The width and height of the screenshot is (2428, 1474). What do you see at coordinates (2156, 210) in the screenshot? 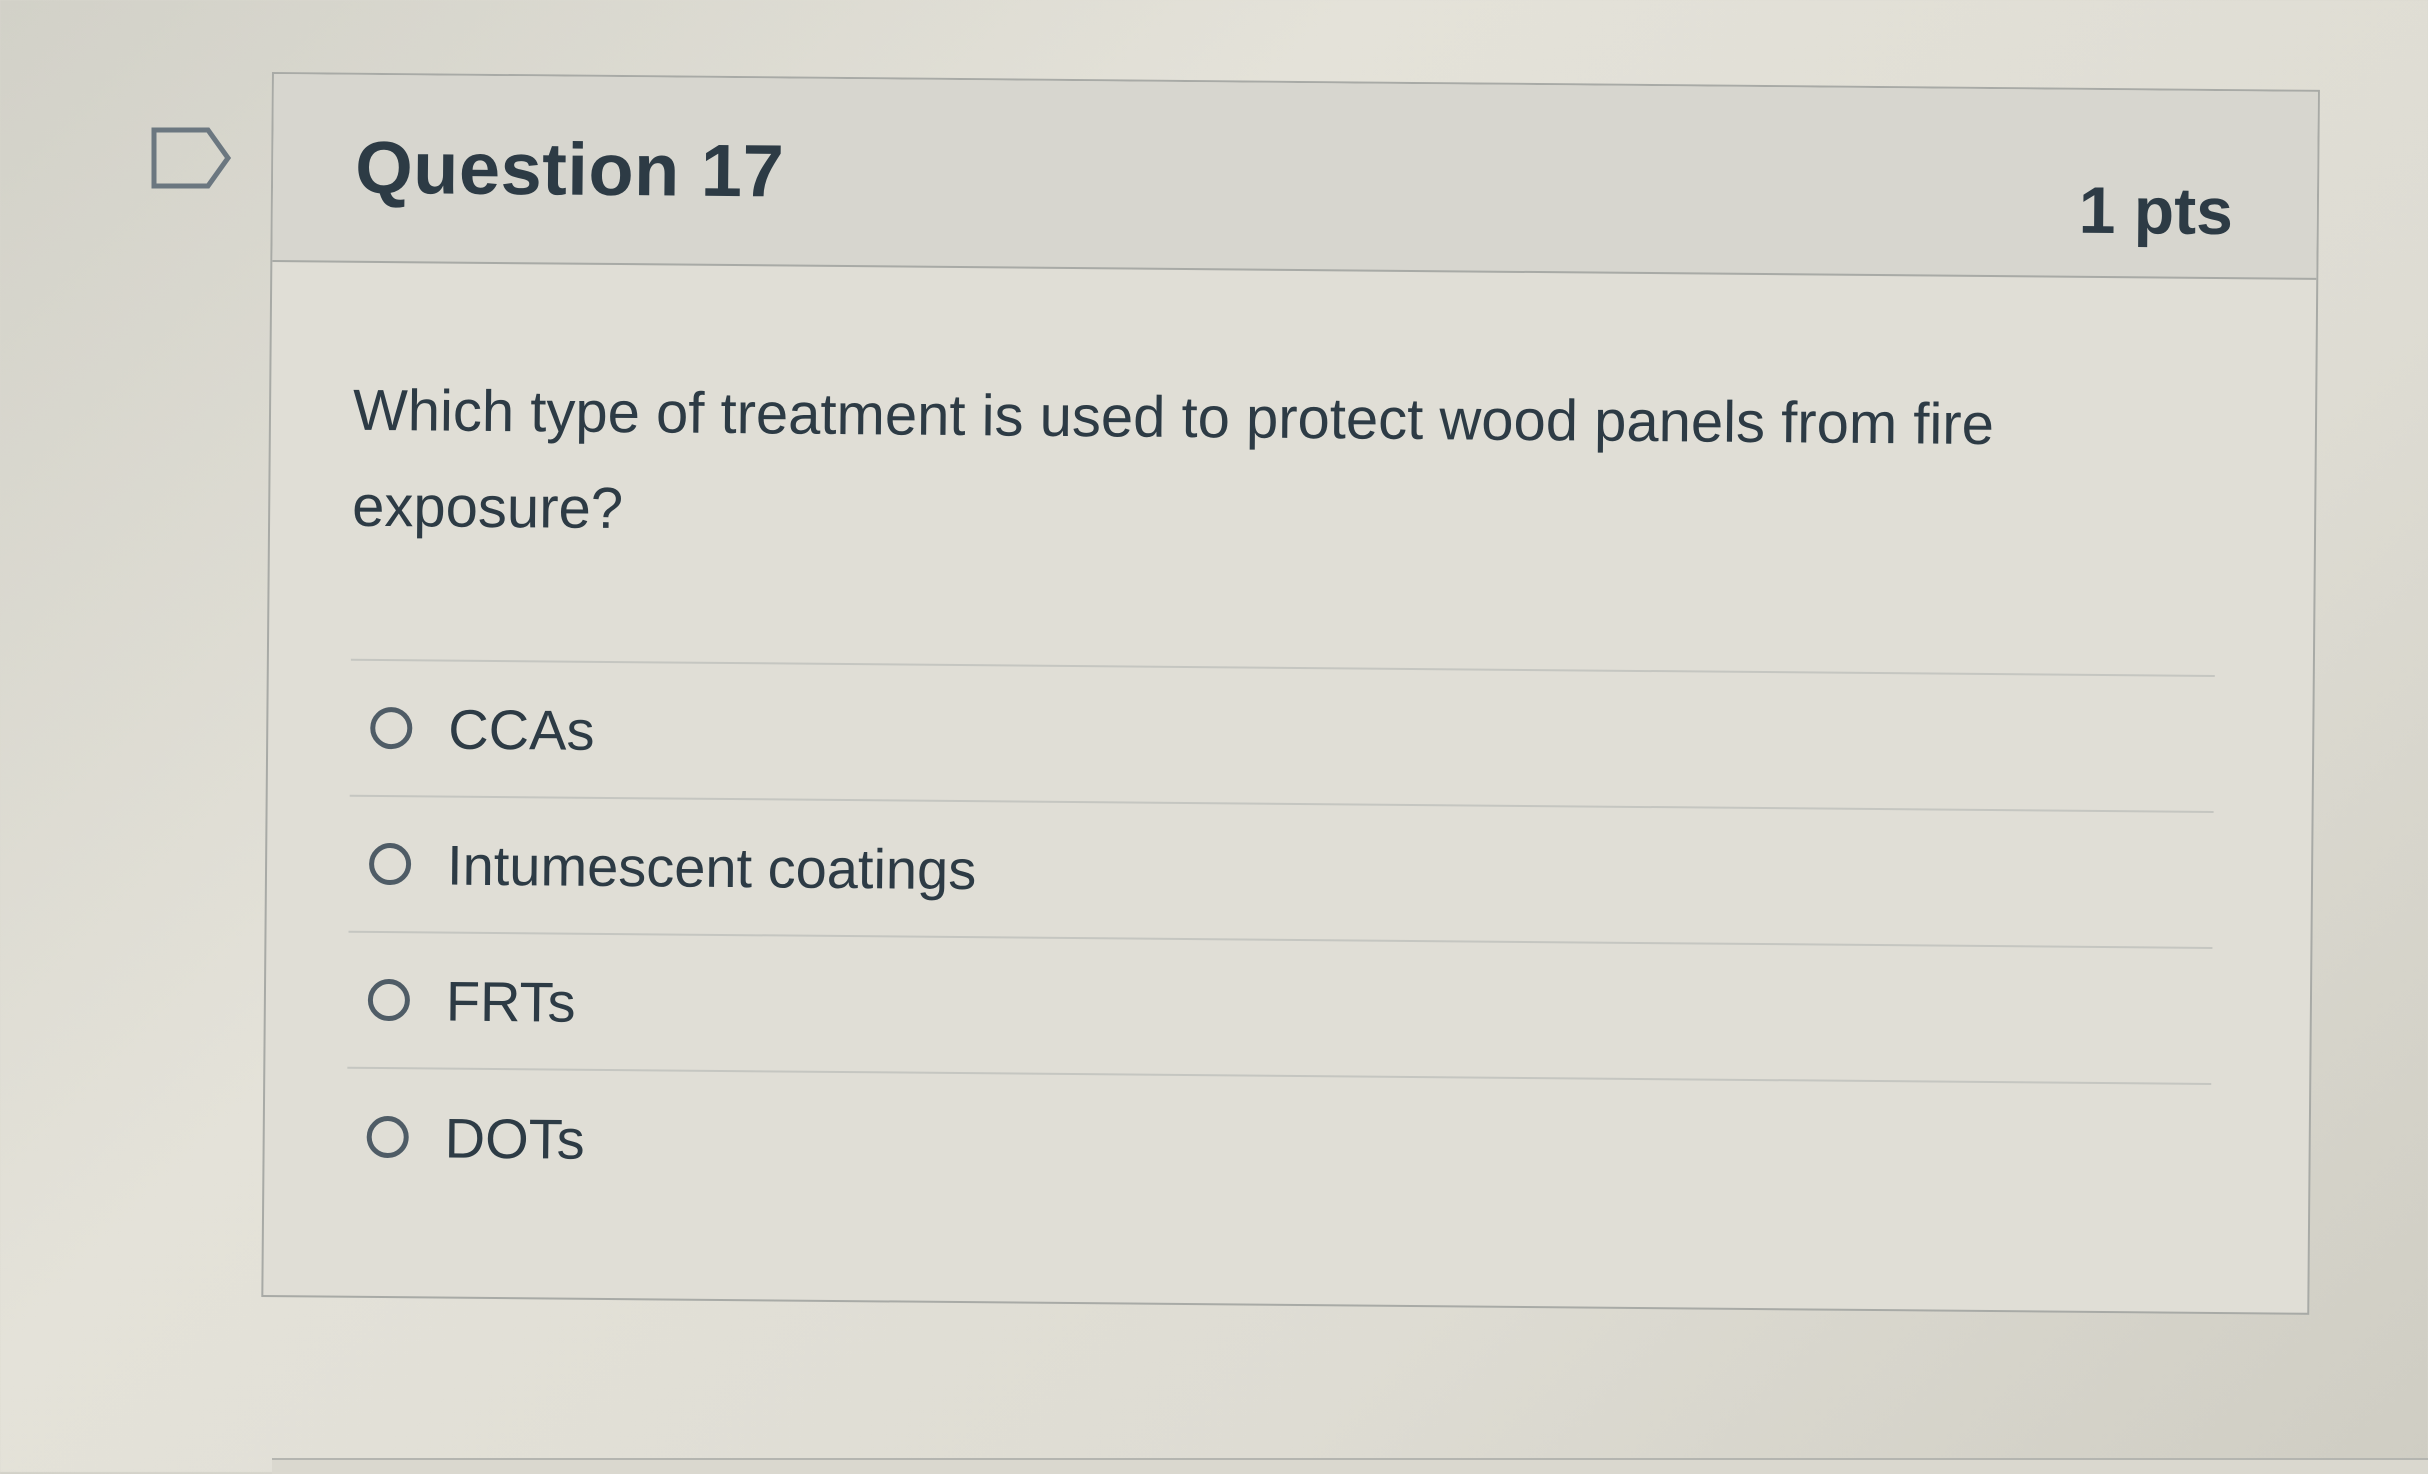
I see `question-points: 1 pts` at bounding box center [2156, 210].